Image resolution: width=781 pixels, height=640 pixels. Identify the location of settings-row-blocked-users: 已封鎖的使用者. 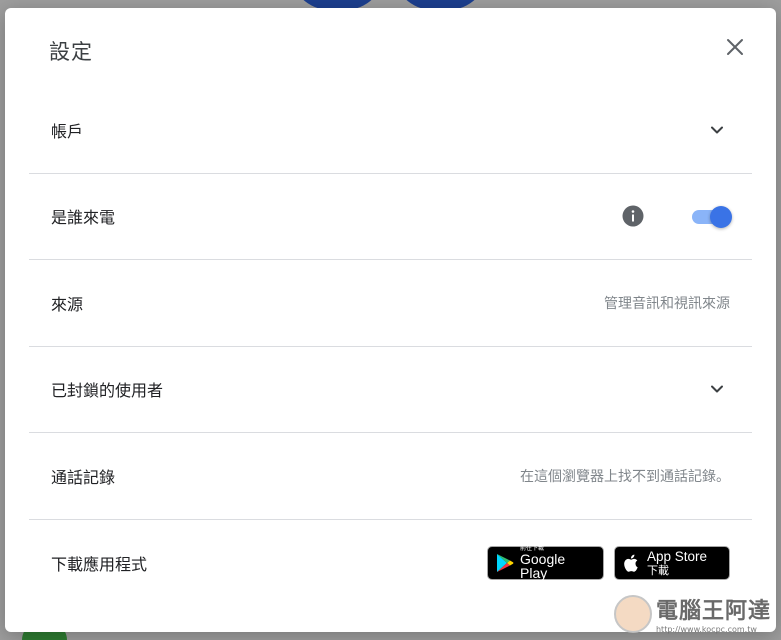
(390, 390).